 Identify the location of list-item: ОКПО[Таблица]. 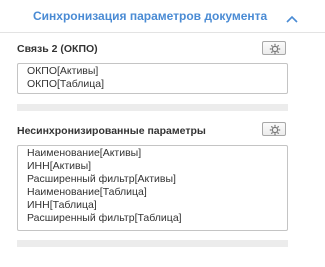
(157, 84).